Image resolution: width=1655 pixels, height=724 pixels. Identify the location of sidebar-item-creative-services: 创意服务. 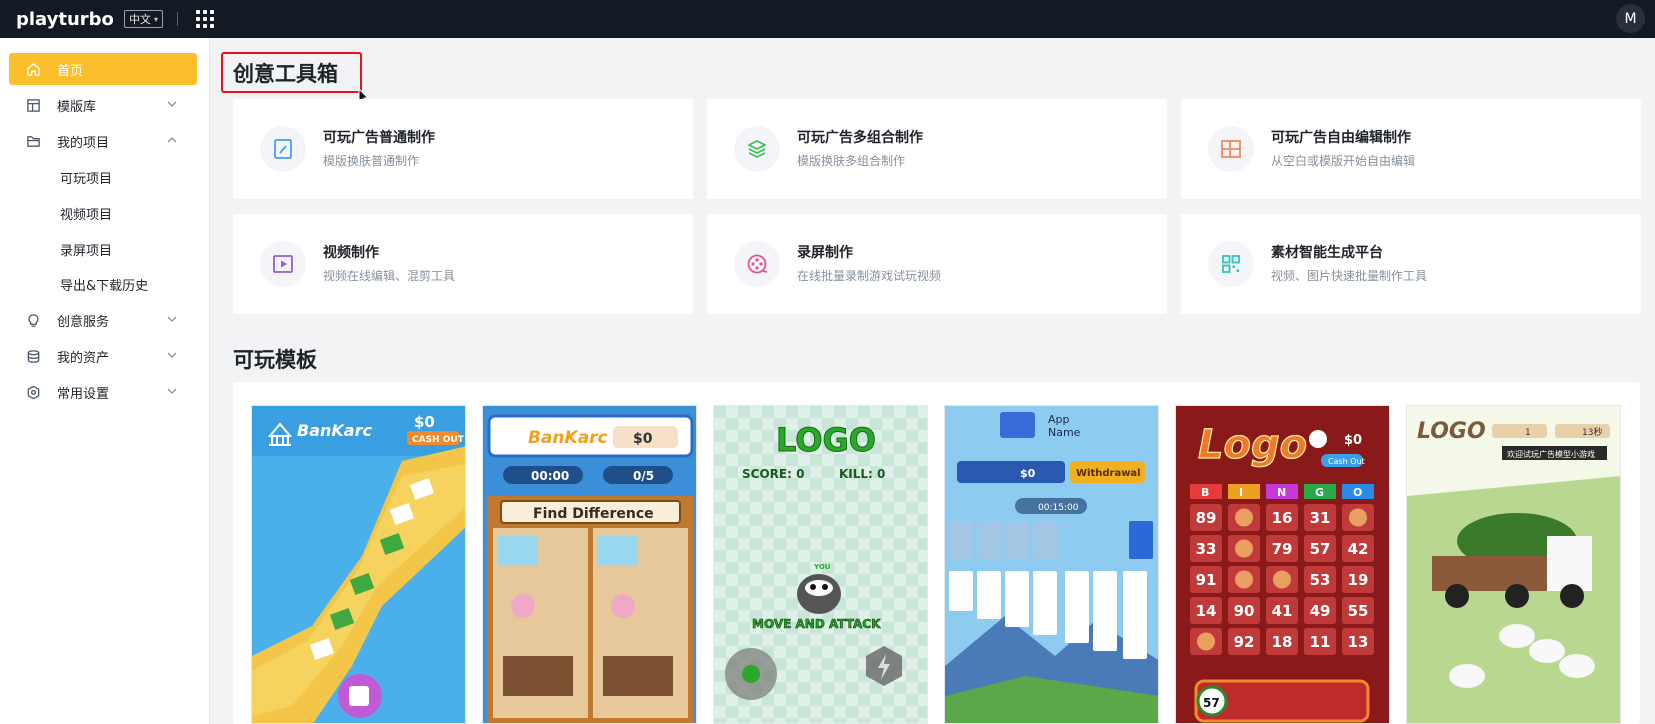
(103, 320).